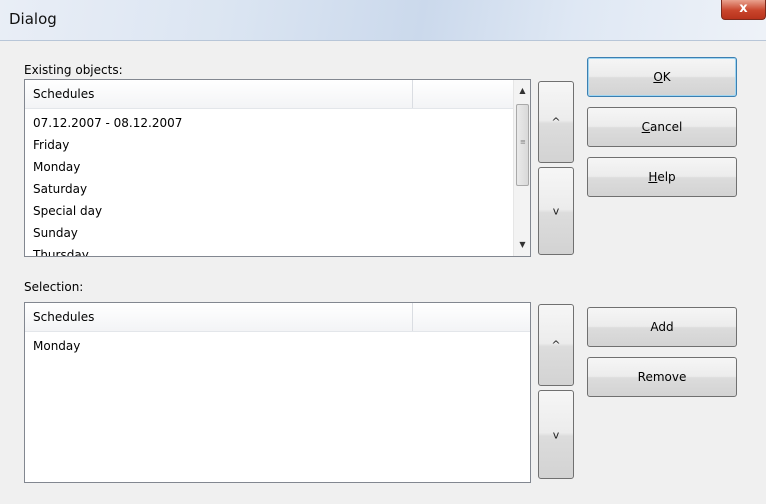 Image resolution: width=766 pixels, height=504 pixels. Describe the element at coordinates (658, 77) in the screenshot. I see `ok-mnemonic: O` at that location.